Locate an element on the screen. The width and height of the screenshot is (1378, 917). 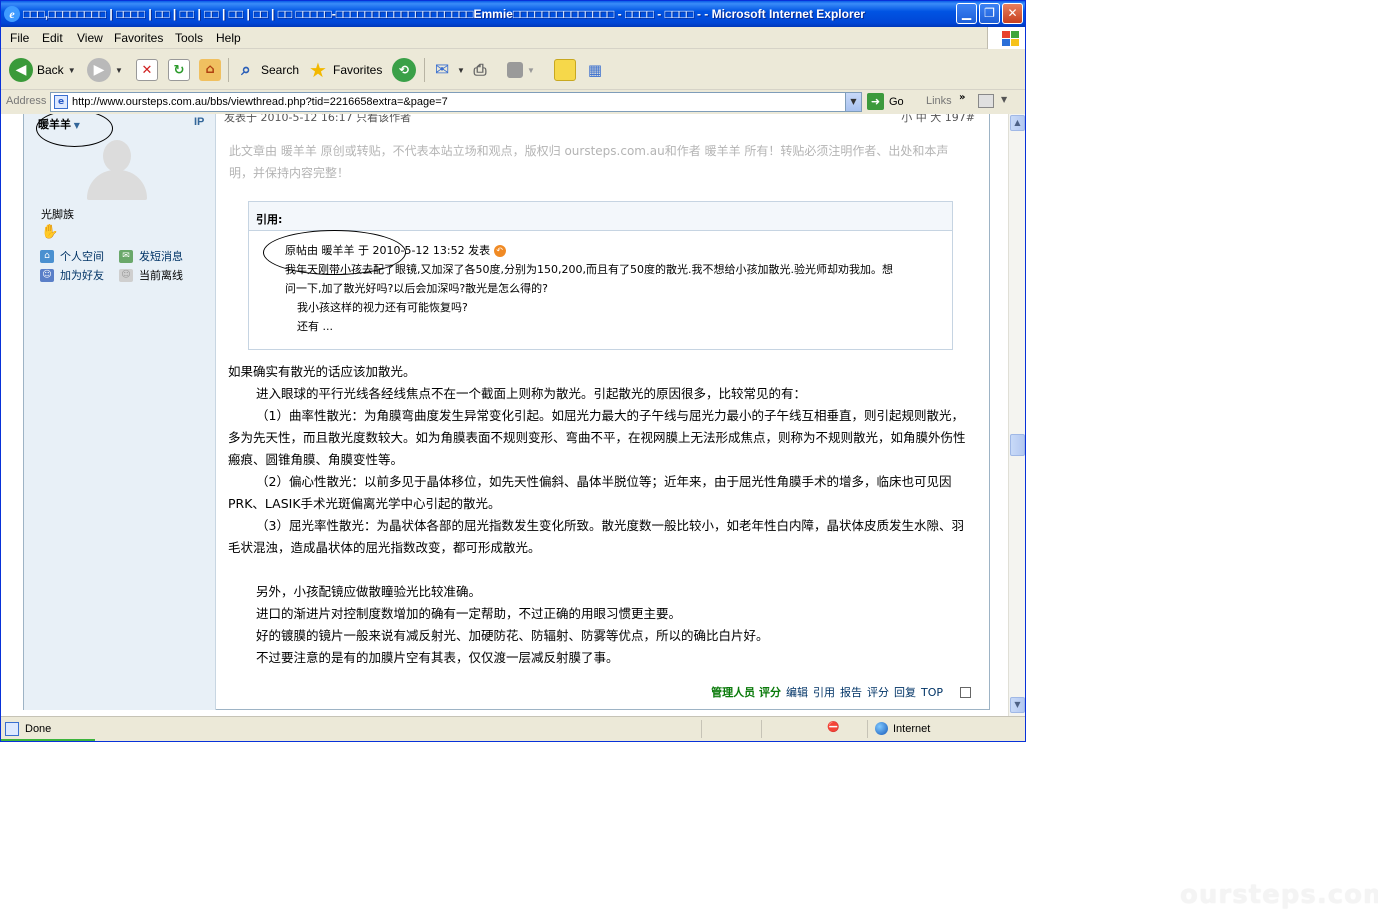
top-link: TOP is located at coordinates (932, 692).